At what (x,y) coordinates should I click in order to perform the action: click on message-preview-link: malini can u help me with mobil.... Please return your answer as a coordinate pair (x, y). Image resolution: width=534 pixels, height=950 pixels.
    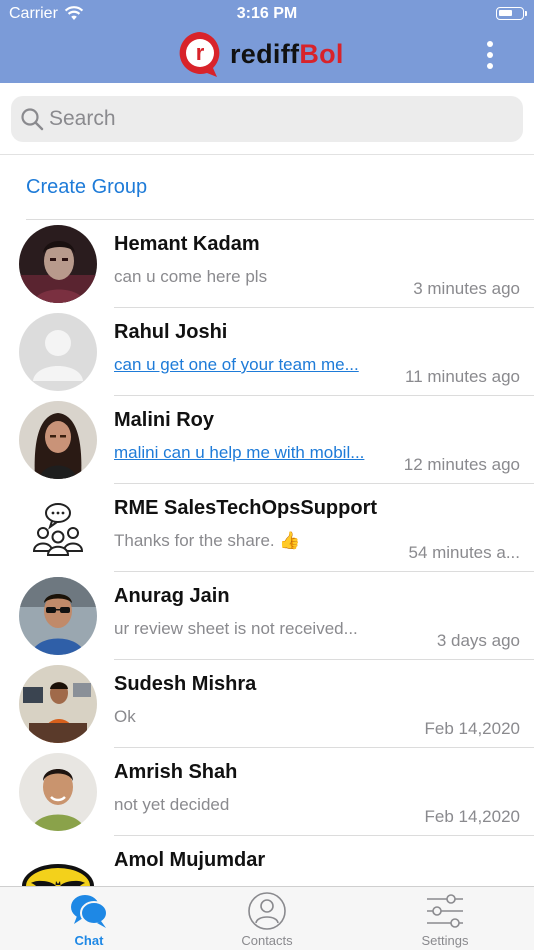
    Looking at the image, I should click on (250, 453).